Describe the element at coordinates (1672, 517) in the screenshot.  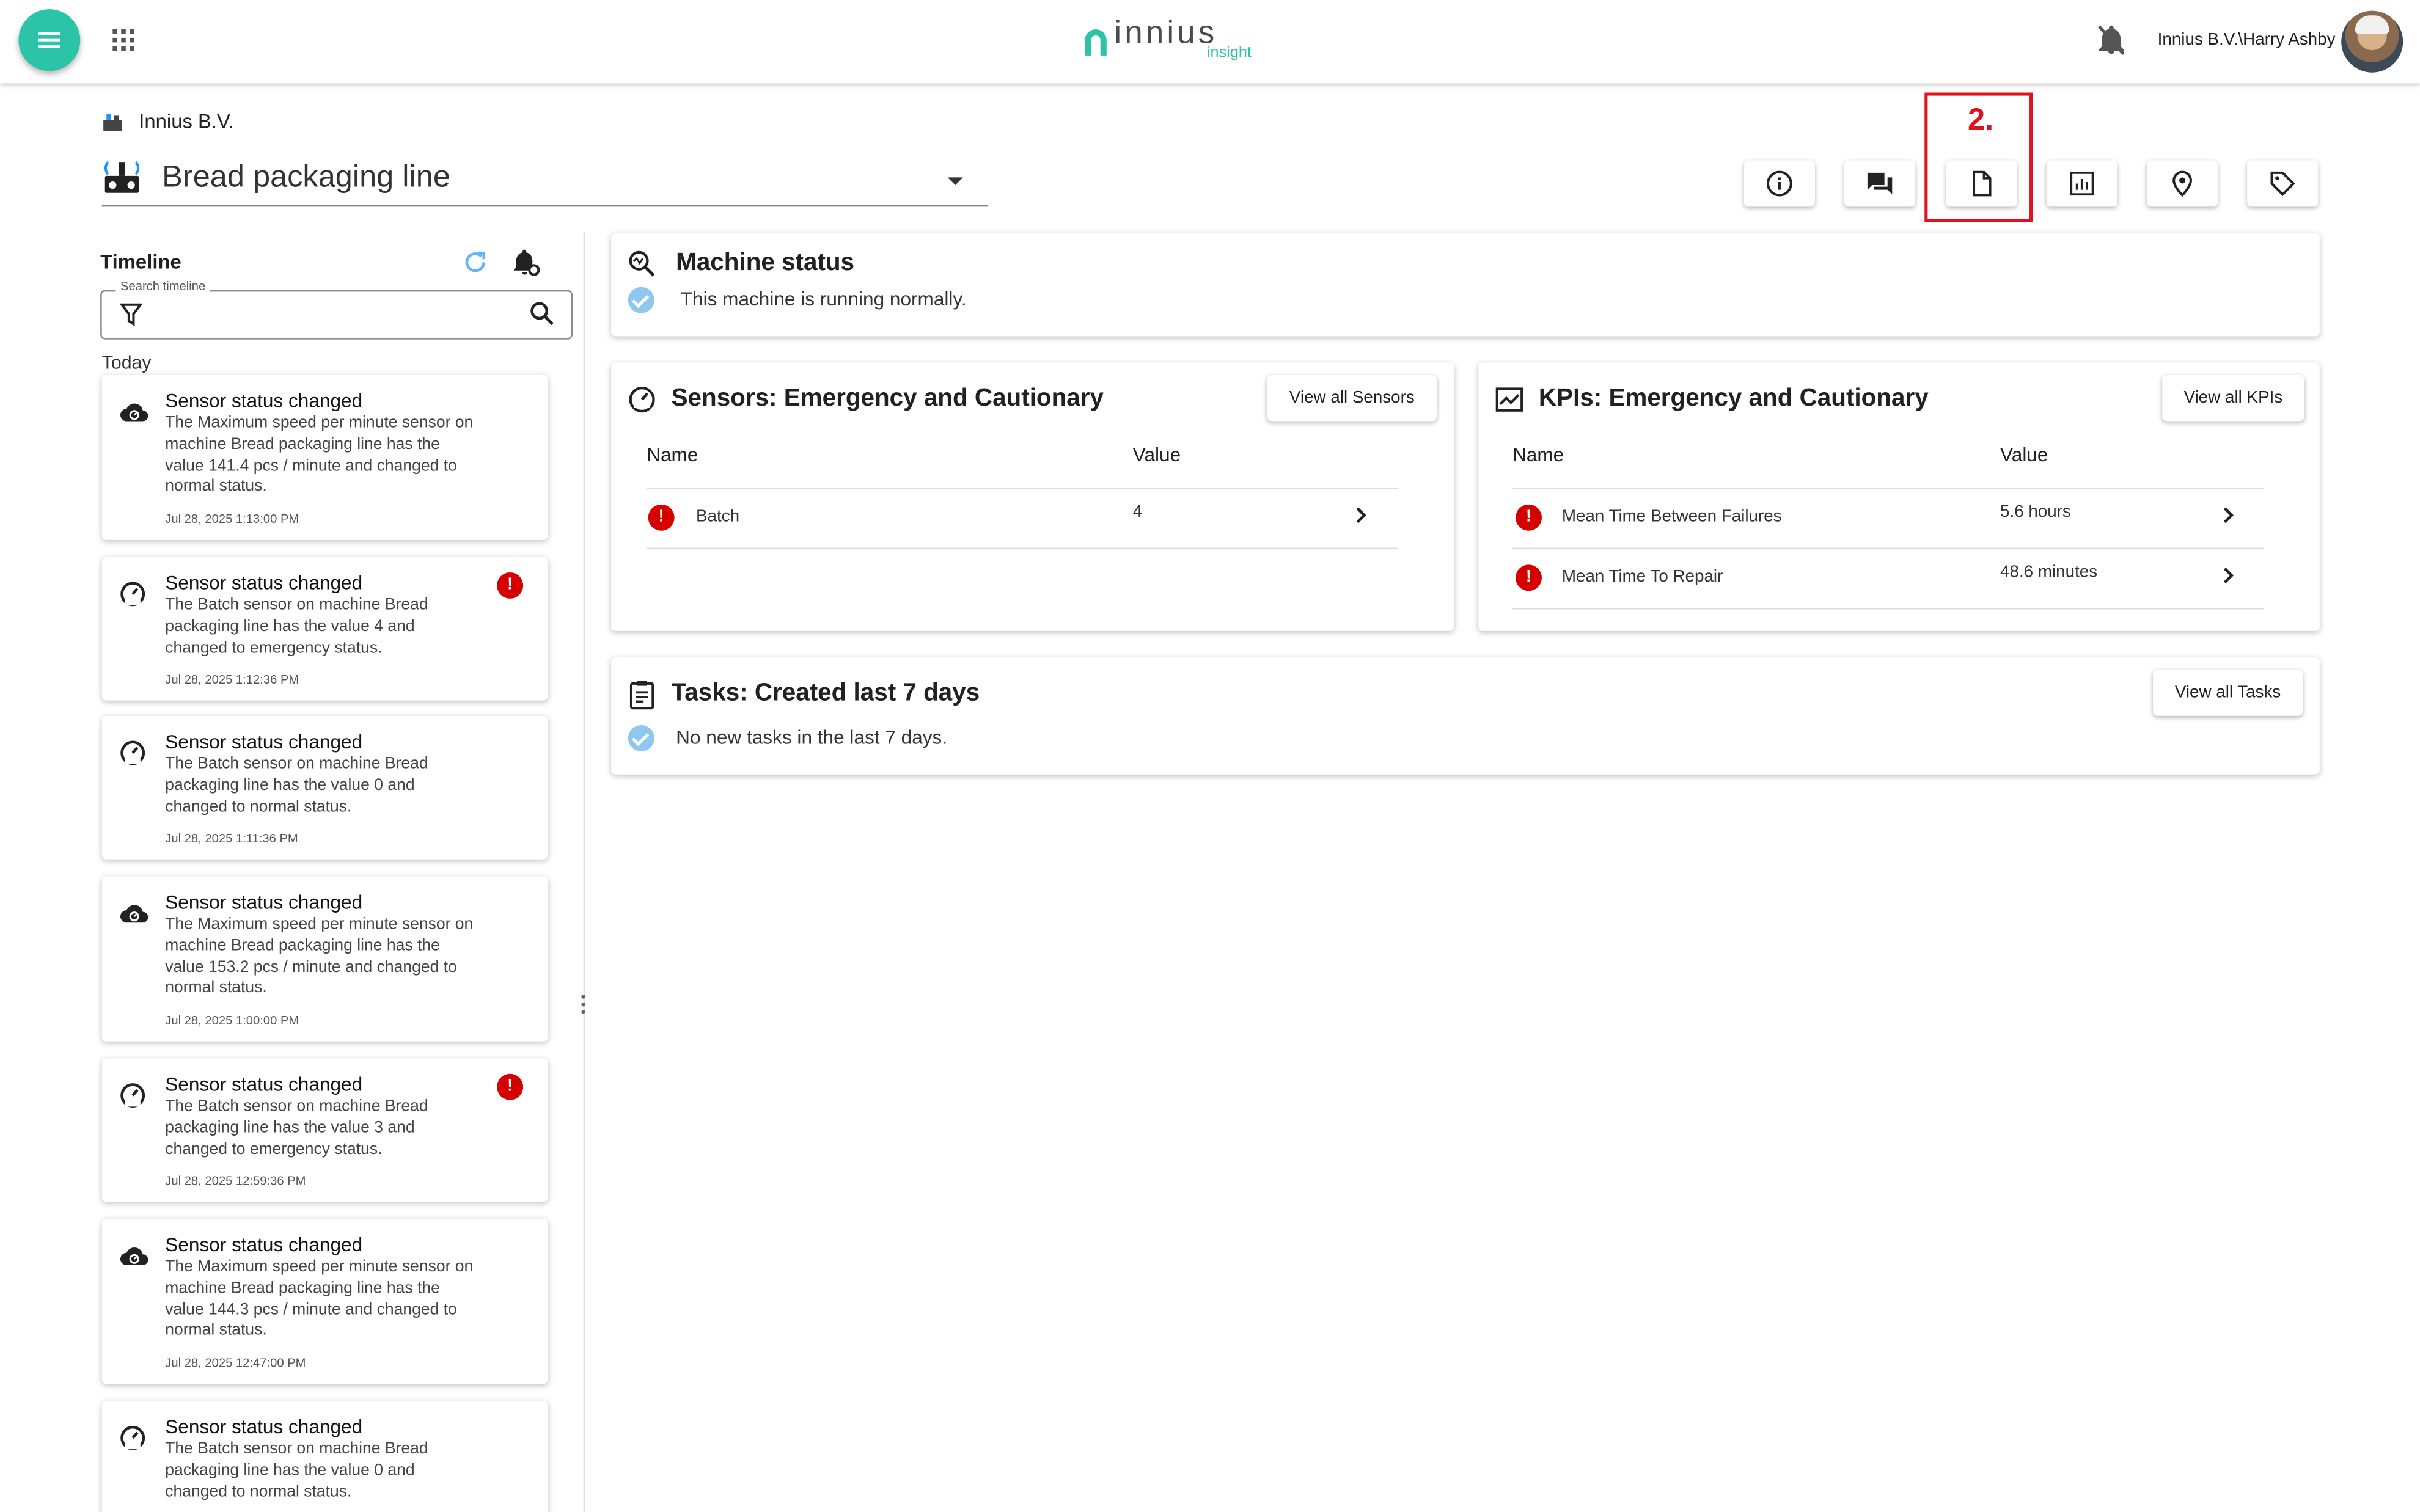
I see `kpi-row-name: Mean Time Between Failures` at that location.